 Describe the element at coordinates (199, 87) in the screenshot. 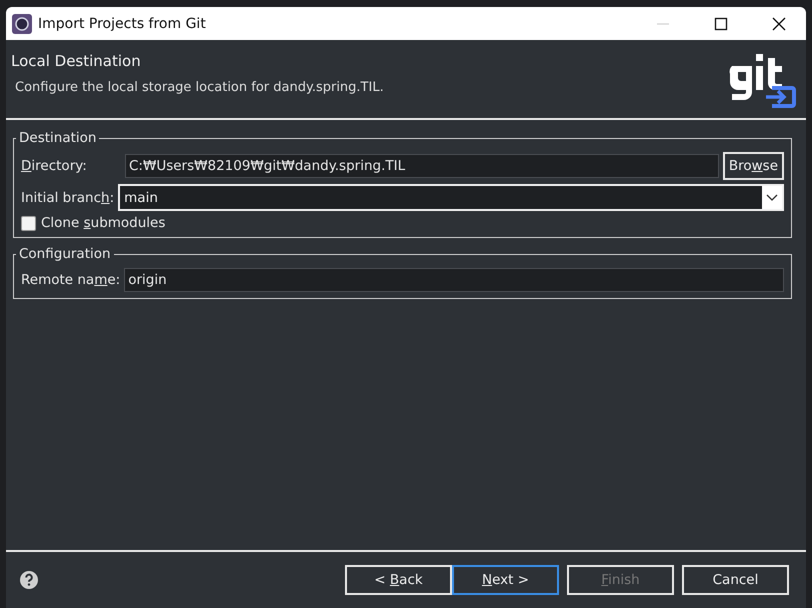

I see `page-description: Configure the local storage location for dandy.spring.TIL.` at that location.